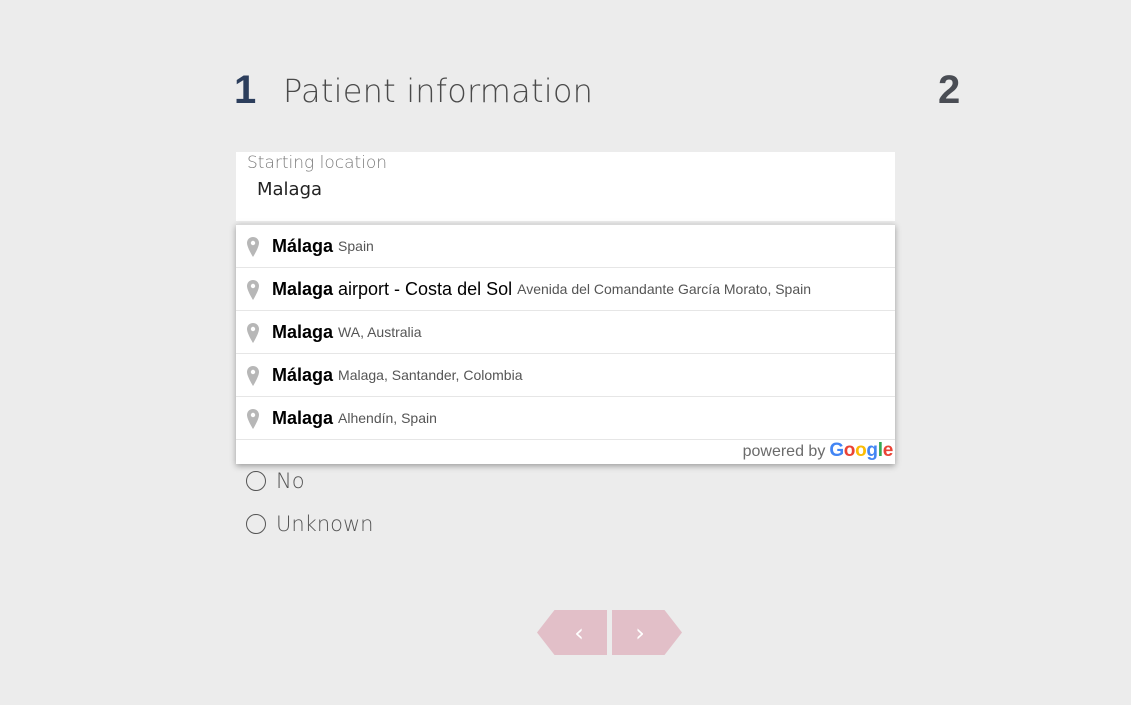  Describe the element at coordinates (423, 288) in the screenshot. I see `suggestion-rest: airport - Costa del Sol` at that location.